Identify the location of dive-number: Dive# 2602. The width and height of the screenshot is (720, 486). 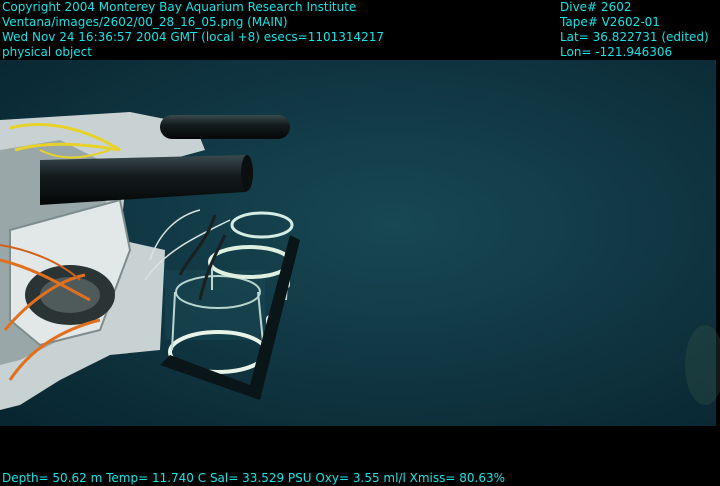
(596, 7).